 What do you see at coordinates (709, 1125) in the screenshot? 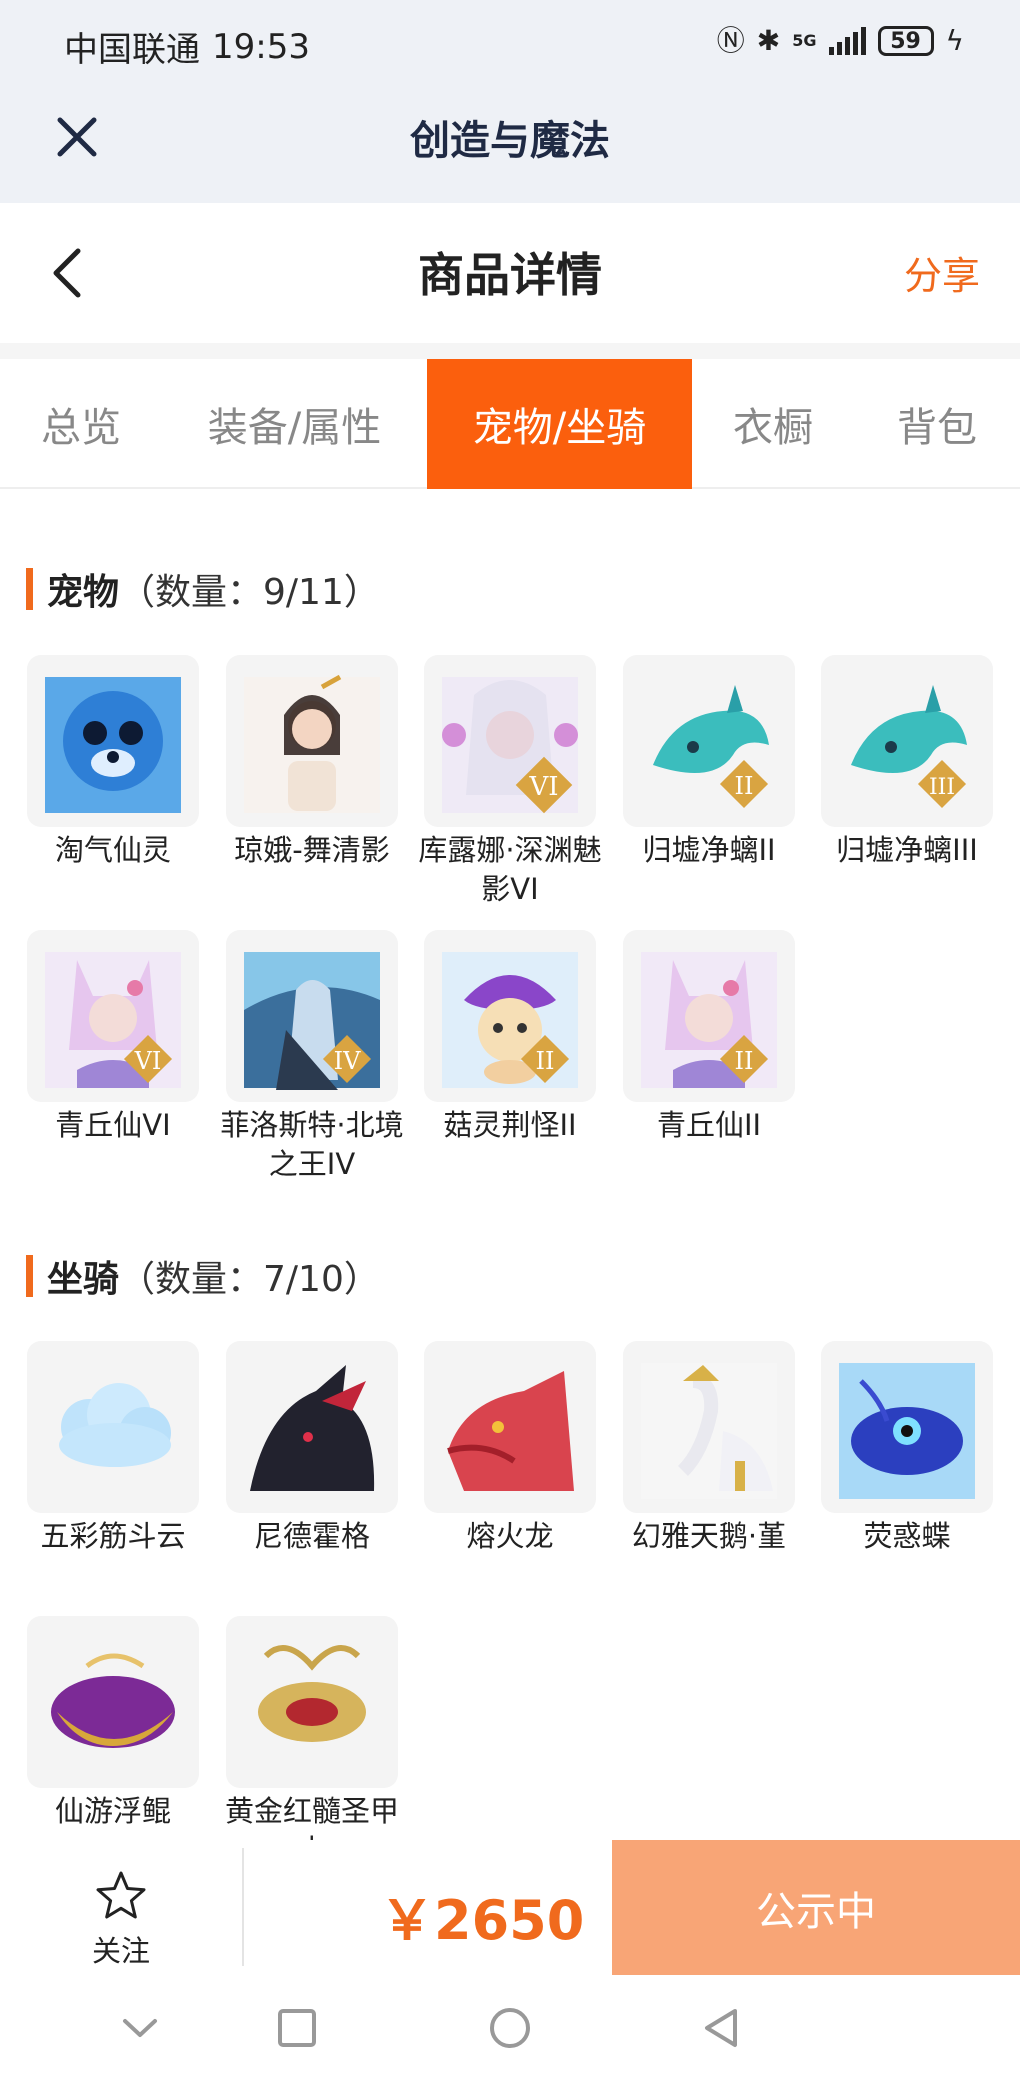
I see `pet-name: 青丘仙II` at bounding box center [709, 1125].